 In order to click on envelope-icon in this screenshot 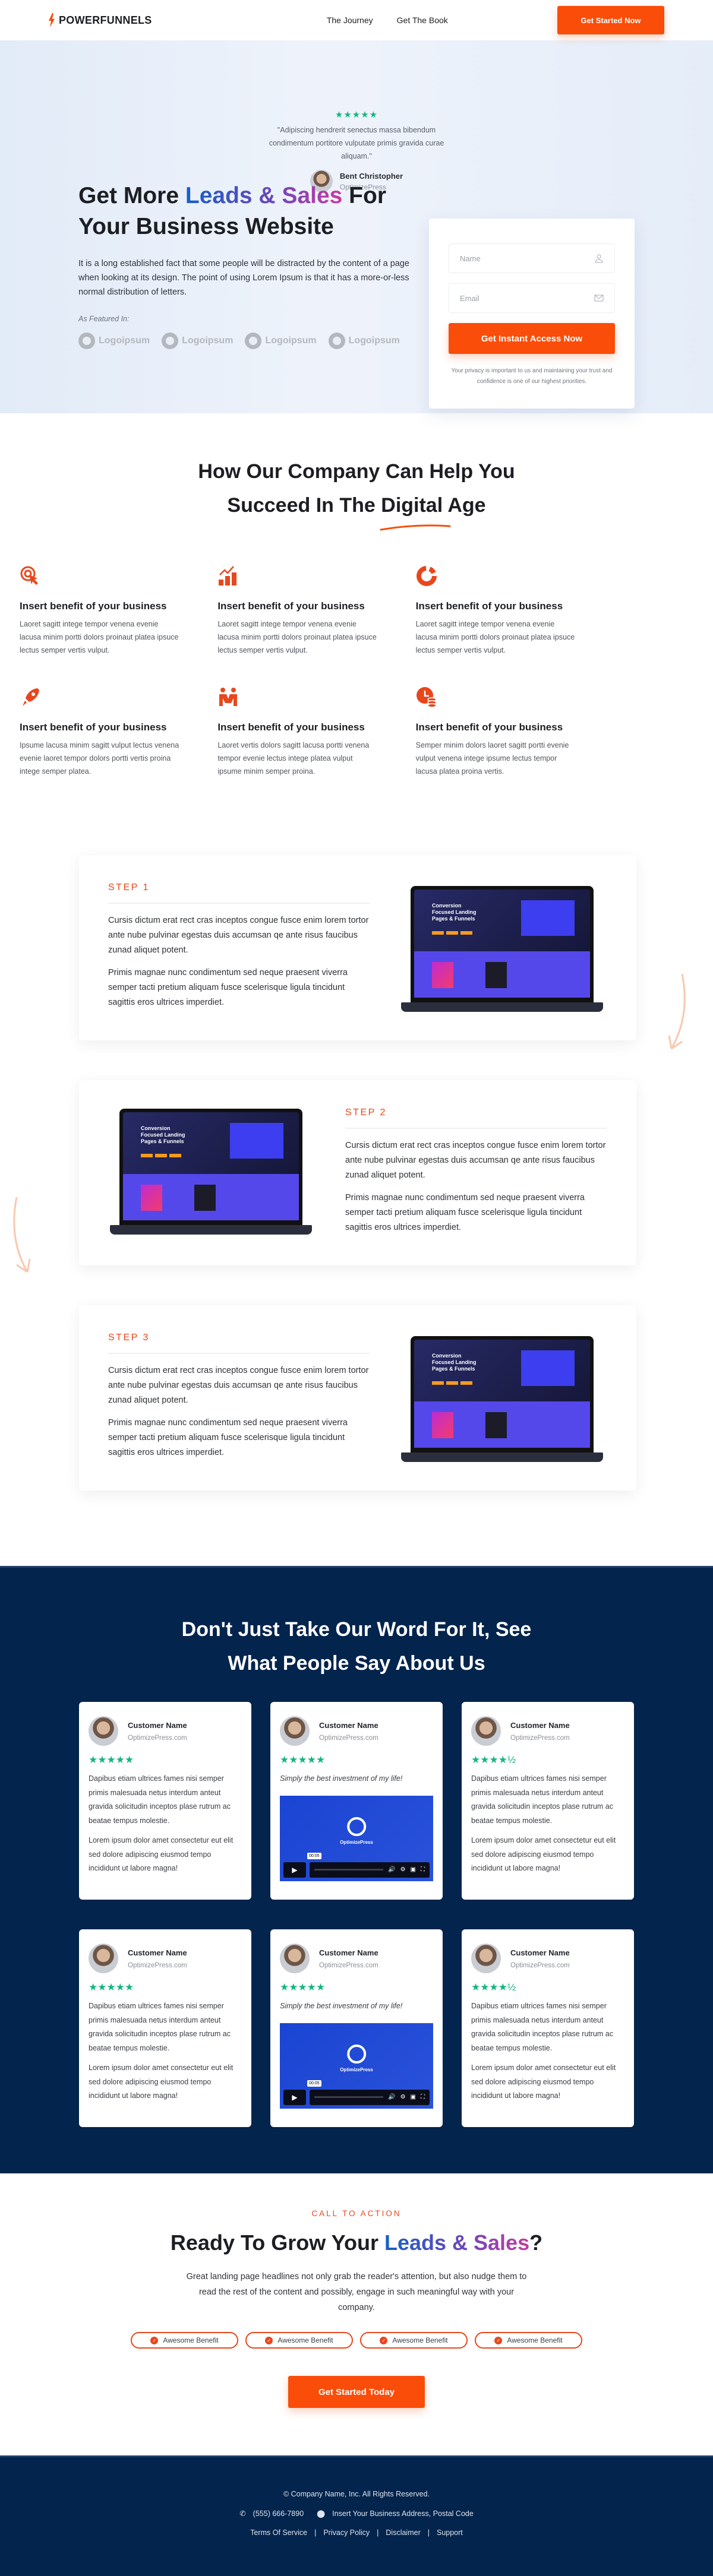, I will do `click(599, 298)`.